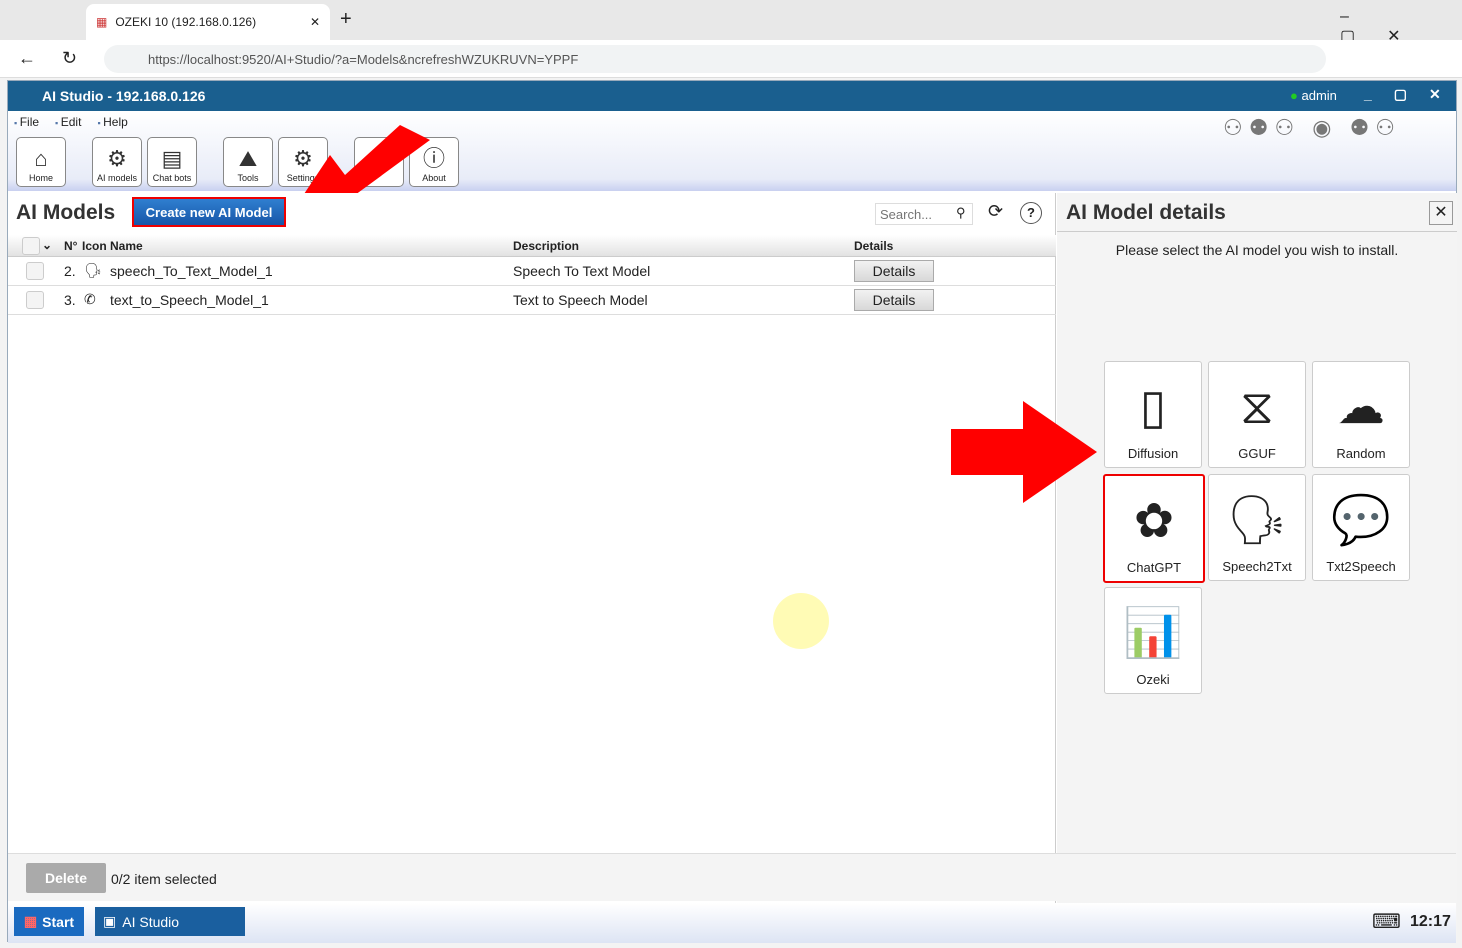 The image size is (1462, 948). I want to click on col-details: Details, so click(874, 246).